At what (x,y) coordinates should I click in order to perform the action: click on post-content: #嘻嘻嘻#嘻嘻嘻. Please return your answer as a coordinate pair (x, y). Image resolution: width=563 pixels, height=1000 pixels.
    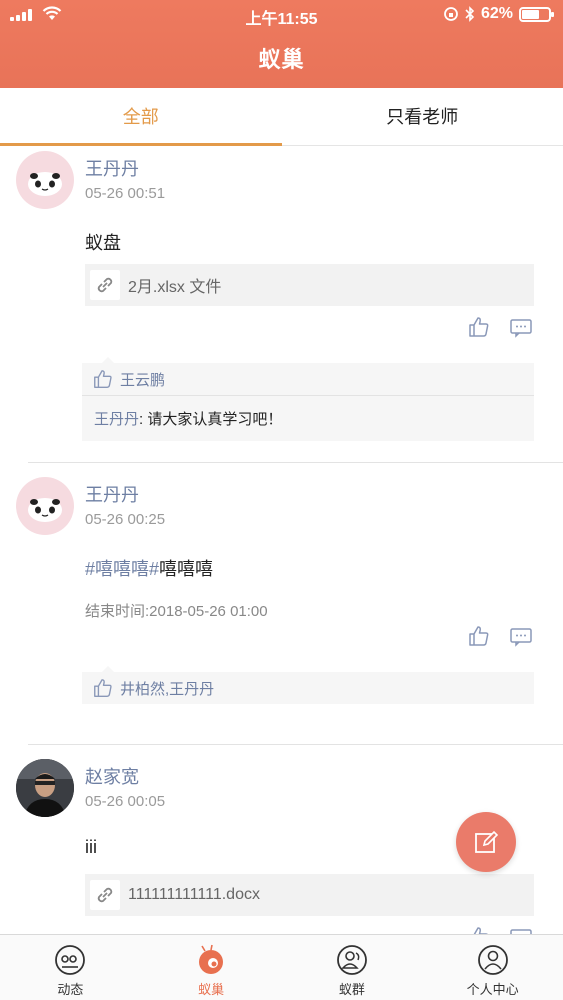
    Looking at the image, I should click on (149, 569).